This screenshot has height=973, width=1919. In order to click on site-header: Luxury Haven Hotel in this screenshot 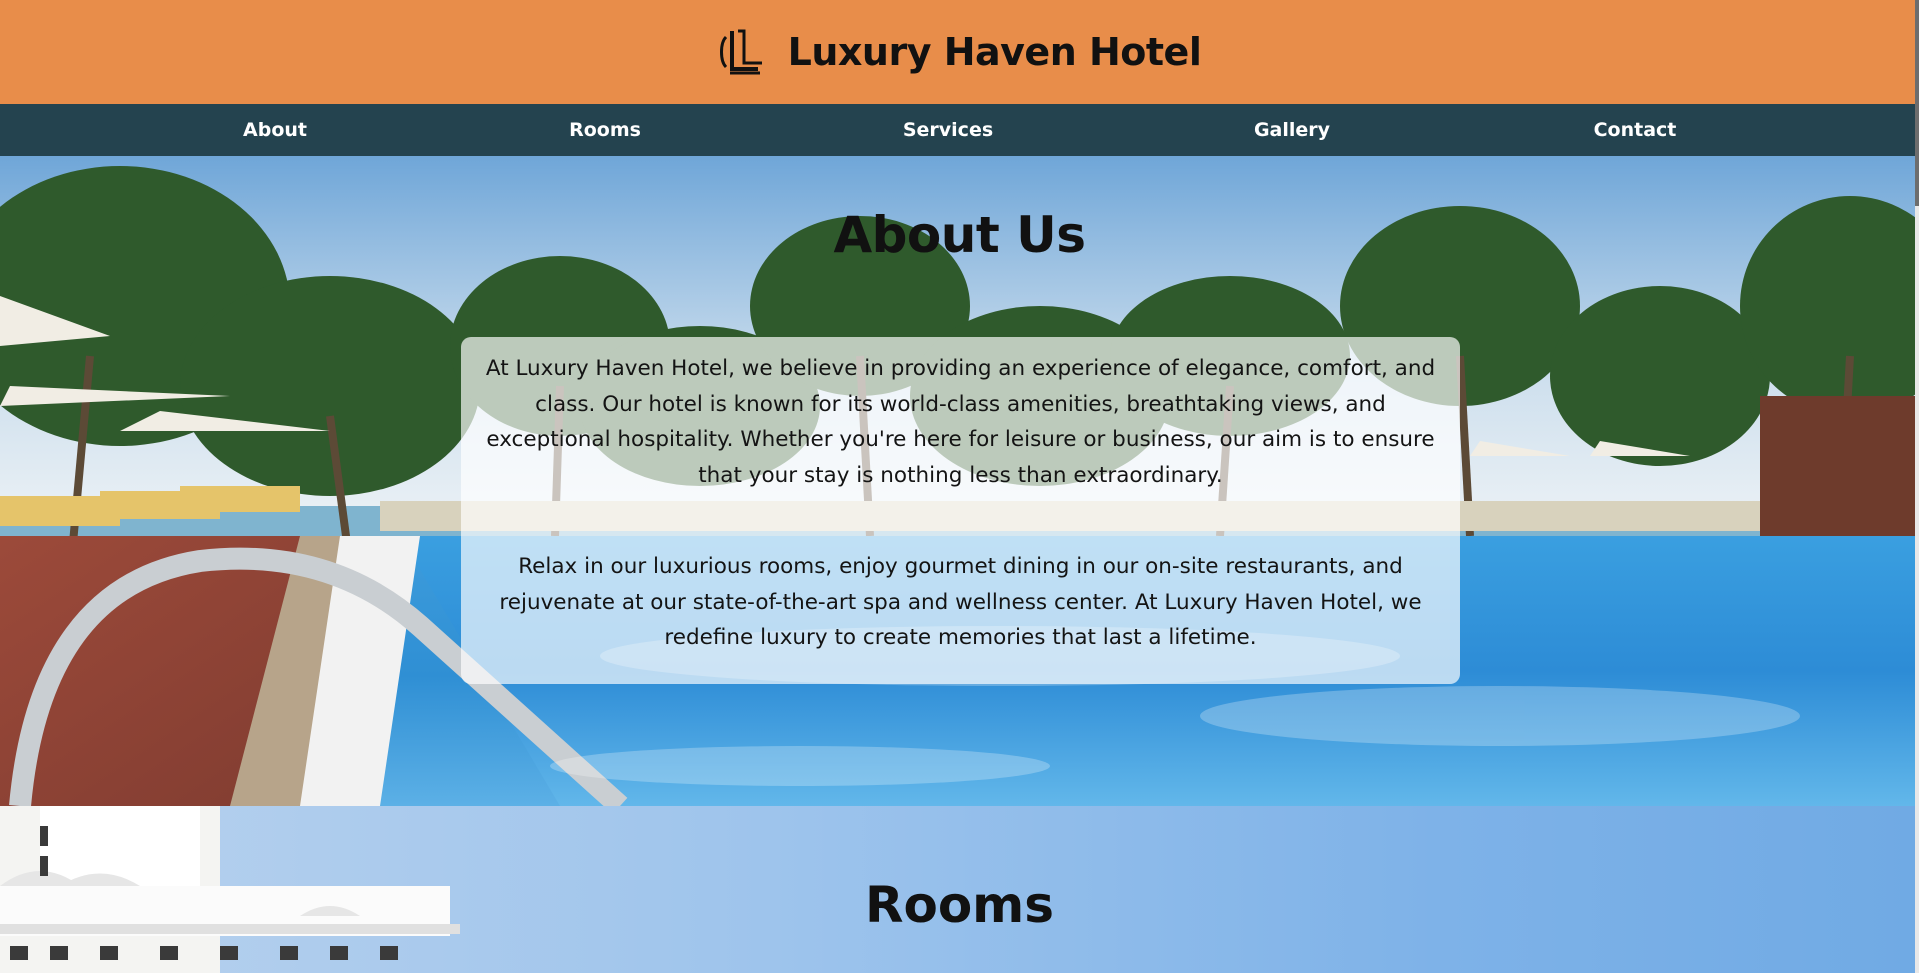, I will do `click(959, 52)`.